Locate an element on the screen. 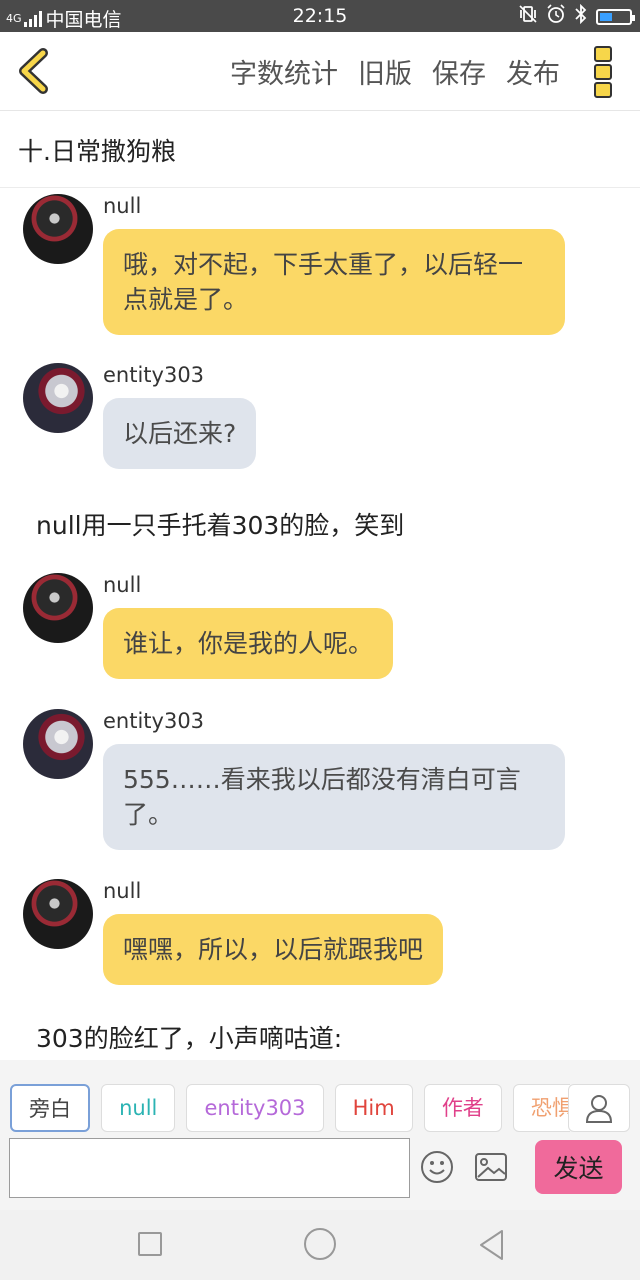 The height and width of the screenshot is (1280, 640). old-version-button: 旧版 is located at coordinates (385, 71).